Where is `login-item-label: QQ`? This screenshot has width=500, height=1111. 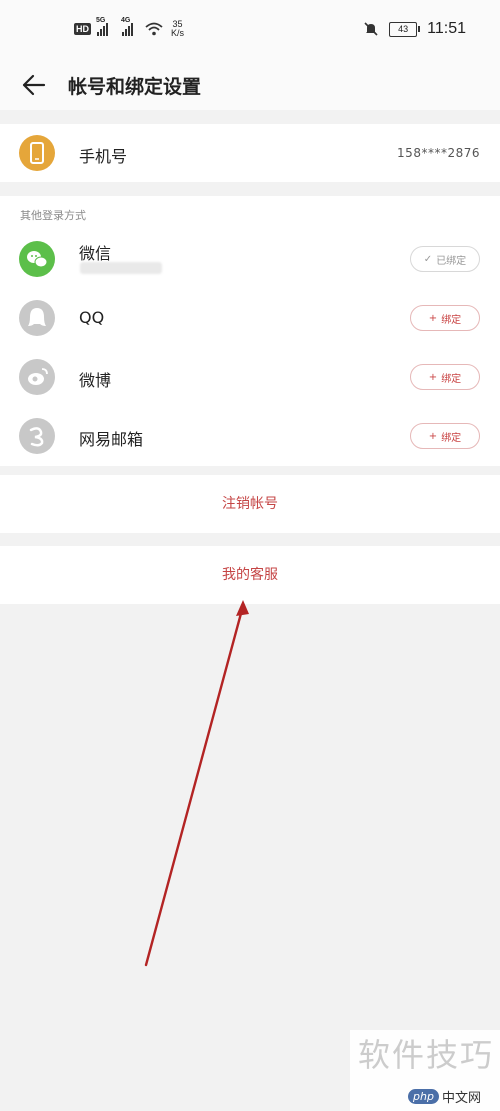
login-item-label: QQ is located at coordinates (92, 317).